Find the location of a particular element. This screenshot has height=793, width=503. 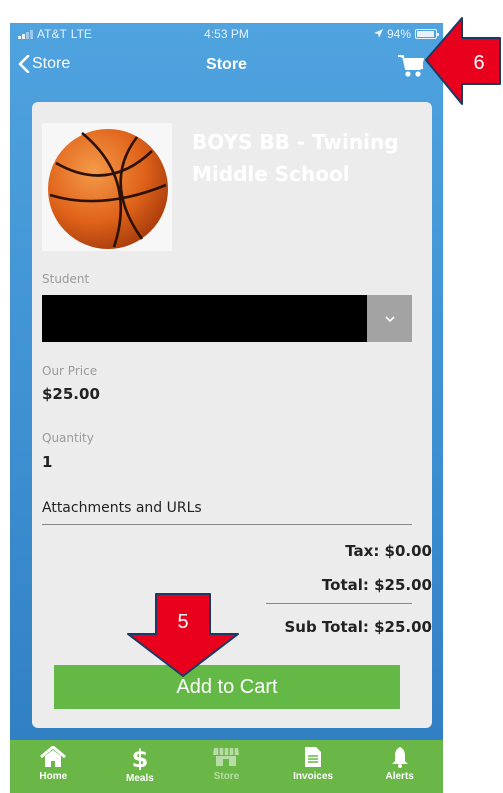

page-title: Store is located at coordinates (226, 64).